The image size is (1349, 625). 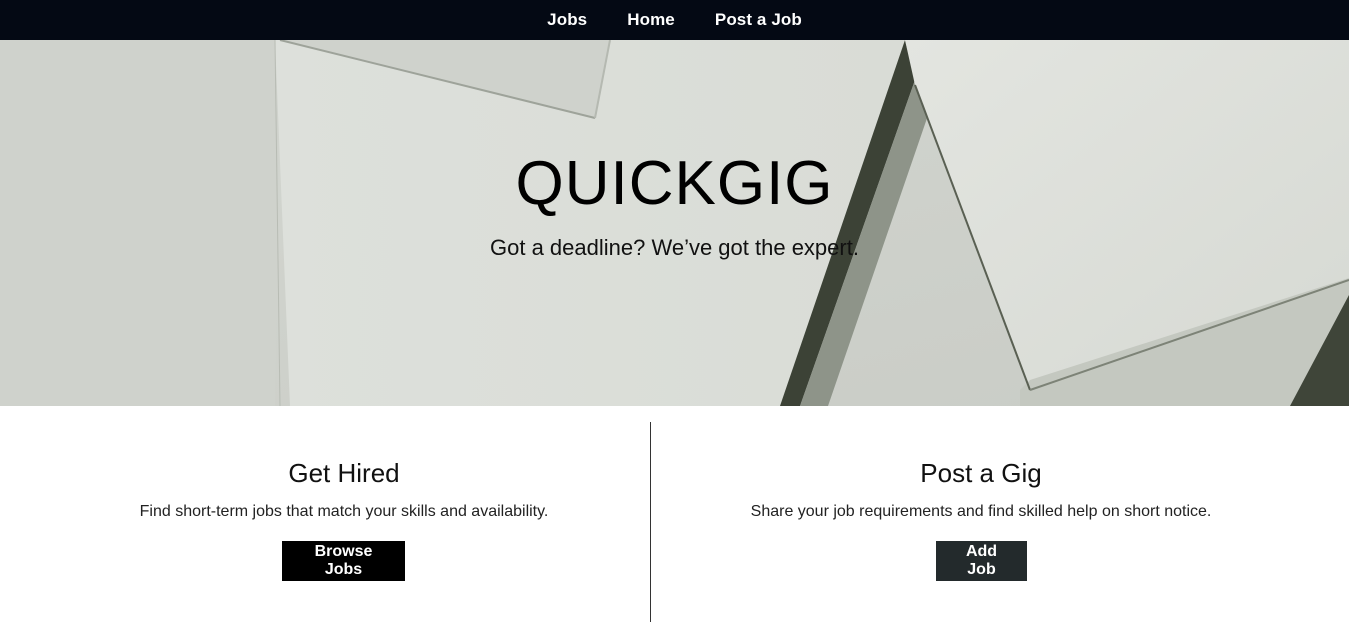 What do you see at coordinates (758, 20) in the screenshot?
I see `nav-link-post-a-job: Post a Job` at bounding box center [758, 20].